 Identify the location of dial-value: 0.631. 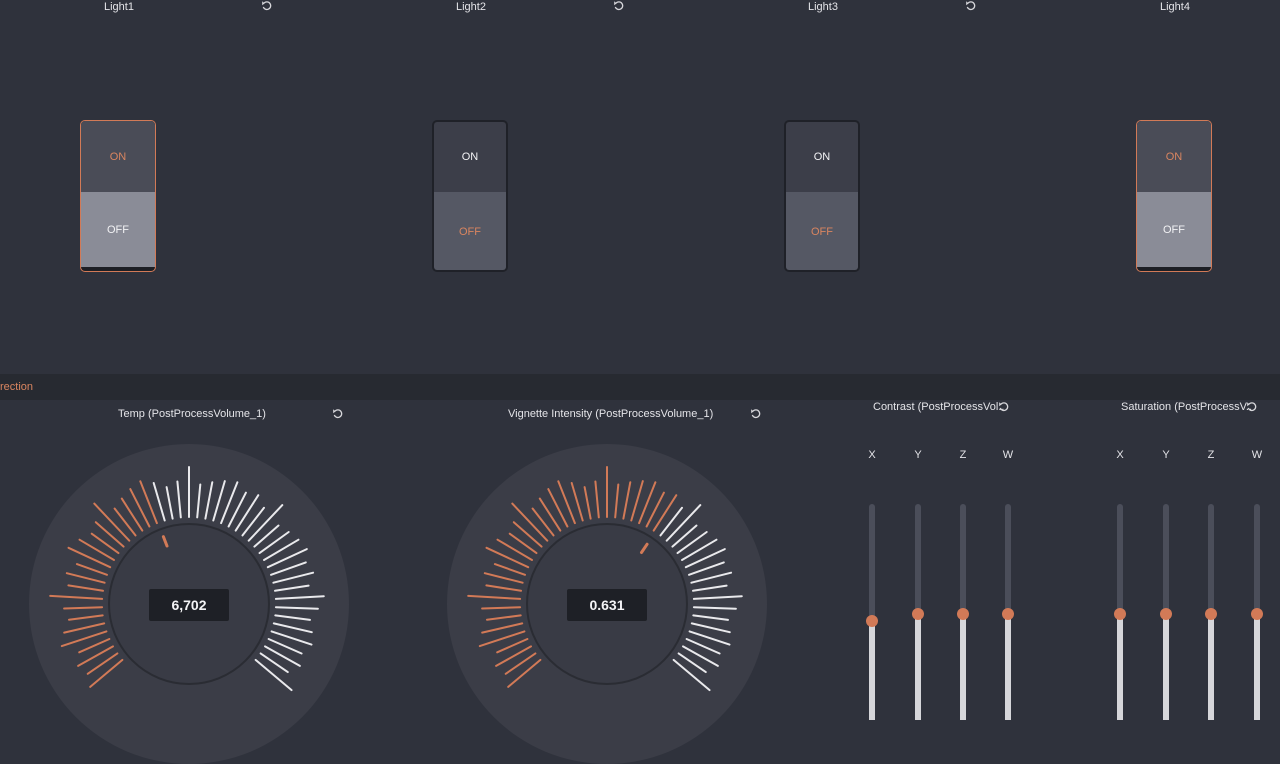
(607, 605).